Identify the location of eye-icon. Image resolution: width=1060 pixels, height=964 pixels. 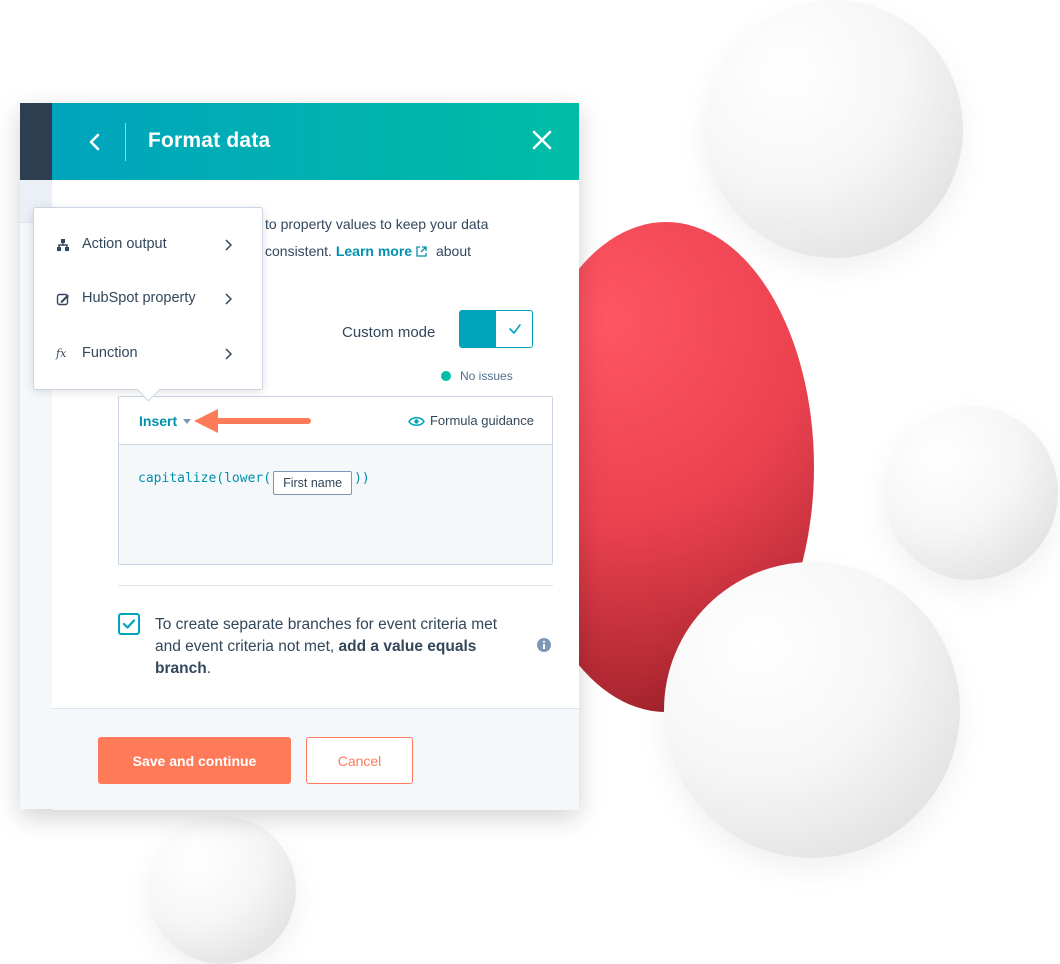
(416, 421).